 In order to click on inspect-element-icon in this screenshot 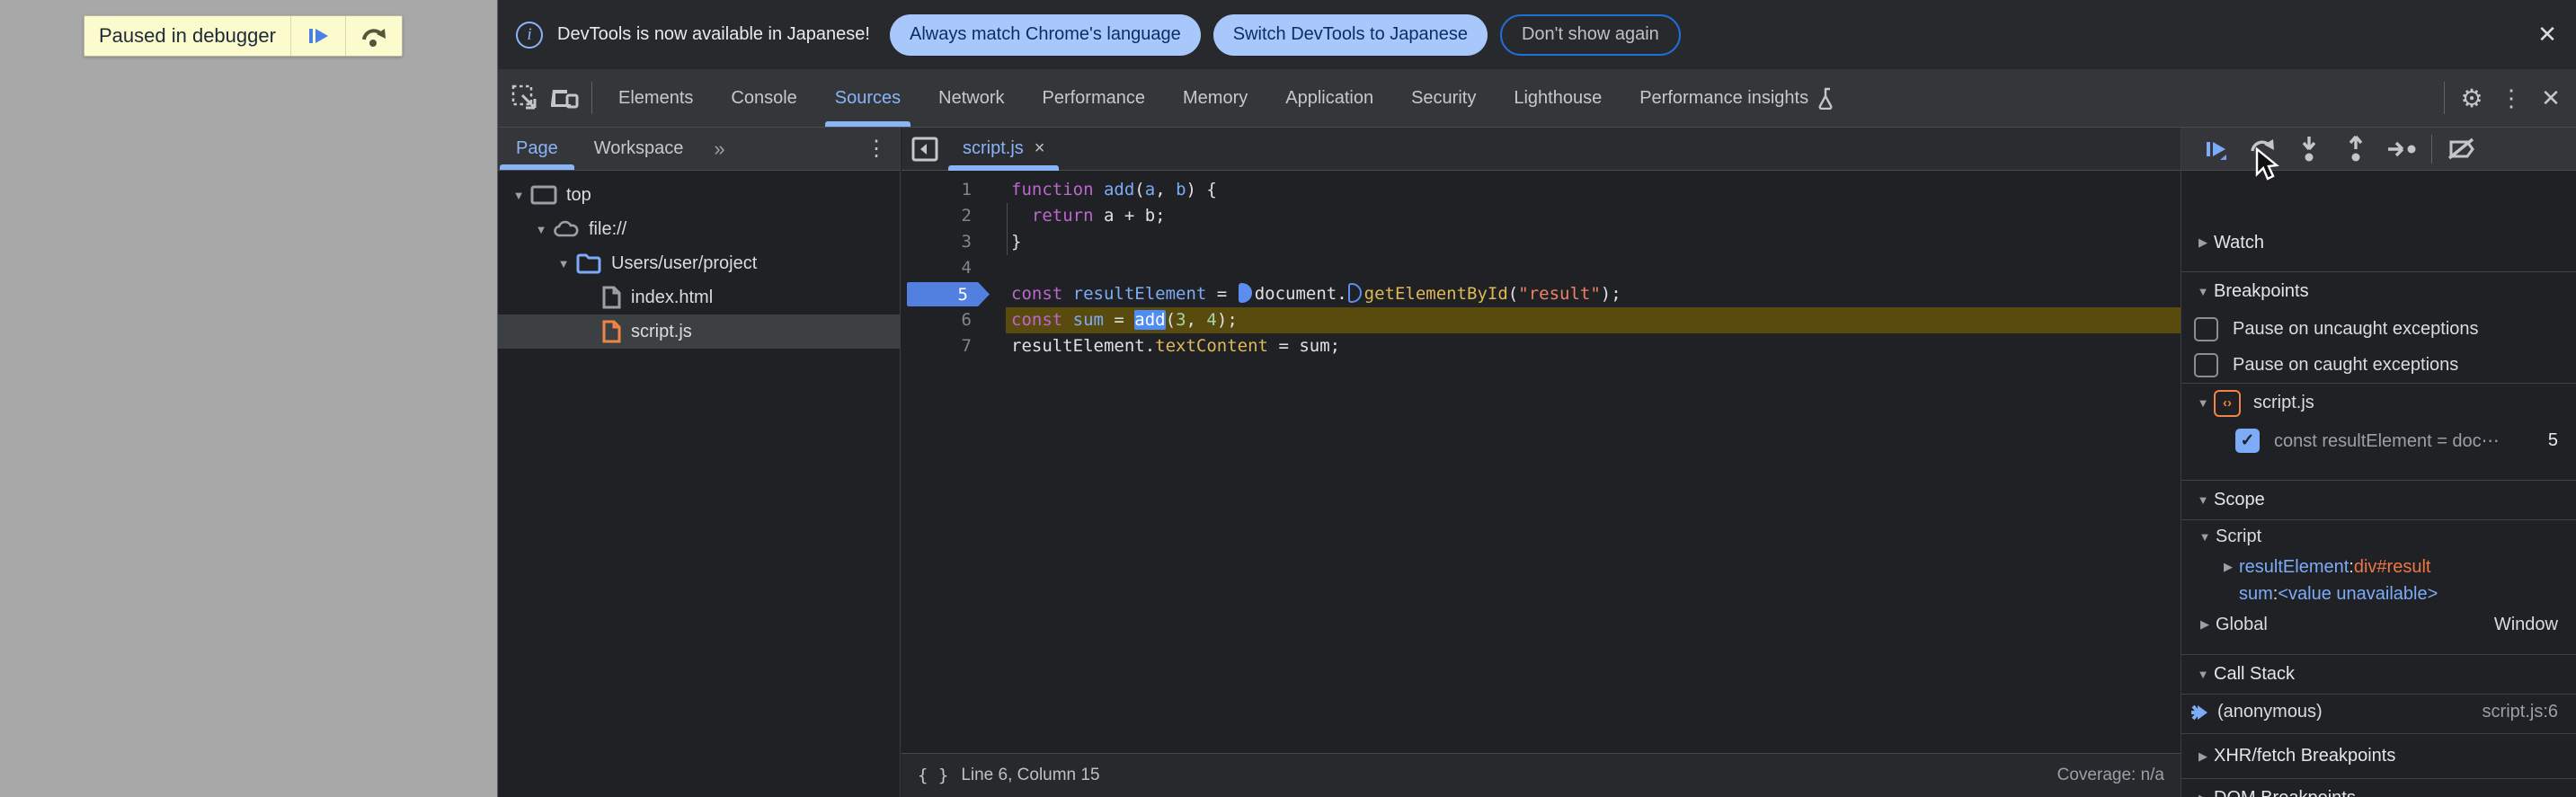, I will do `click(525, 98)`.